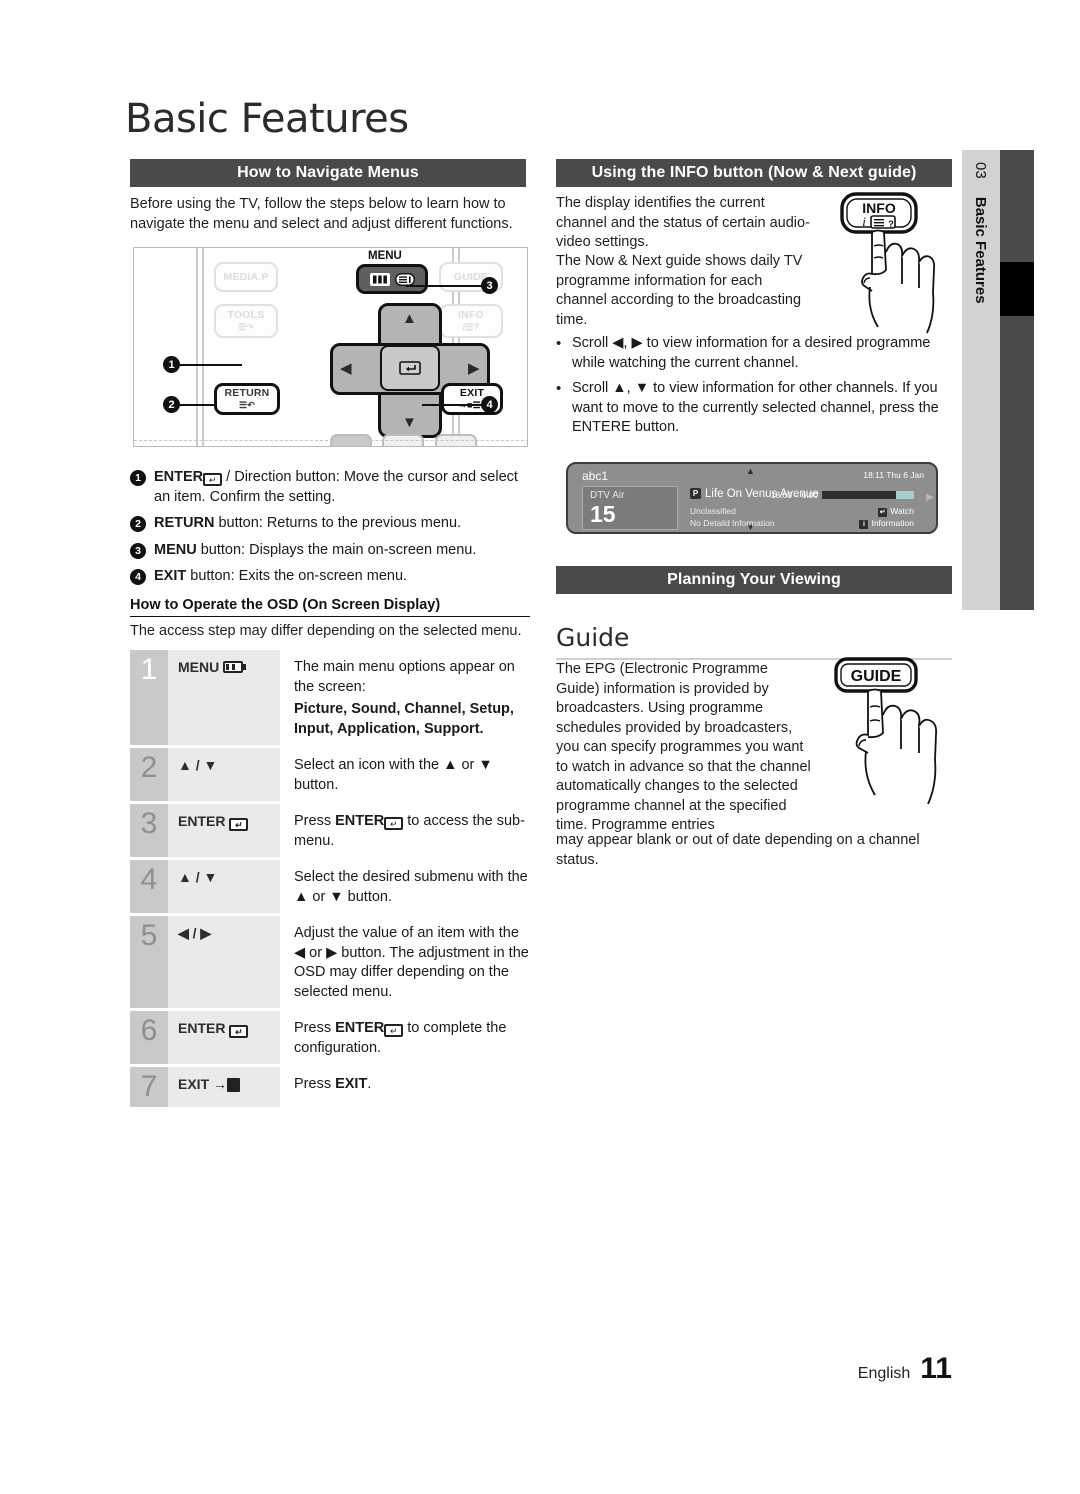 The width and height of the screenshot is (1080, 1494). Describe the element at coordinates (888, 263) in the screenshot. I see `hand-pressing-info-icon: INFO i ?` at that location.